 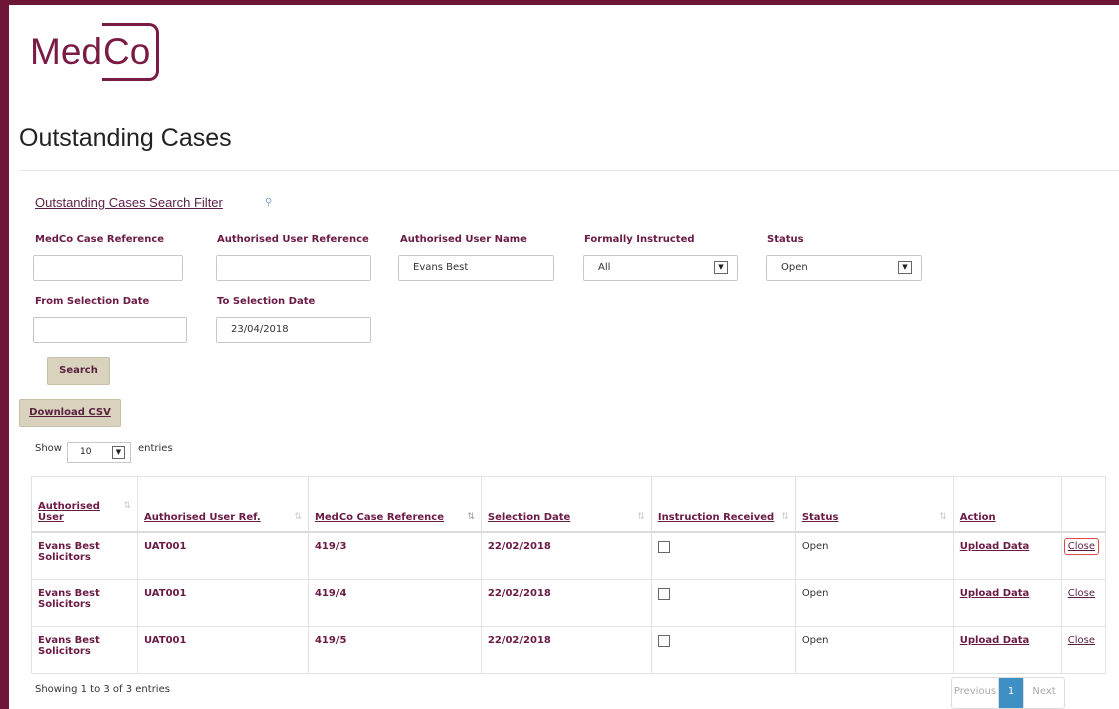 What do you see at coordinates (84, 504) in the screenshot?
I see `column-header-authorised-user: ⇅ Authorised User` at bounding box center [84, 504].